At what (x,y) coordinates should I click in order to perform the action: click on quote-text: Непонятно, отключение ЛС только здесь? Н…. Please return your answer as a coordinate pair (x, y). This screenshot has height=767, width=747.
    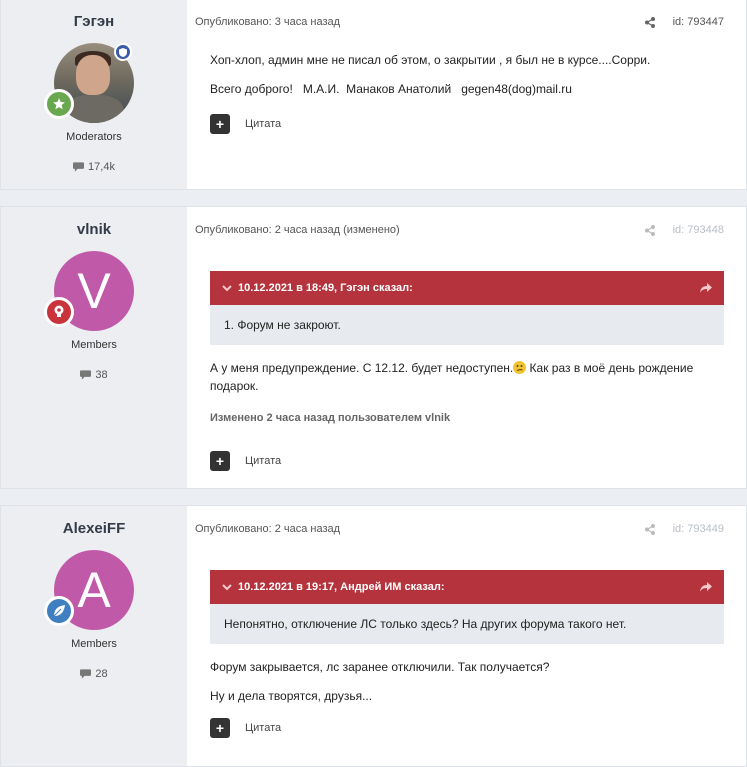
    Looking at the image, I should click on (467, 624).